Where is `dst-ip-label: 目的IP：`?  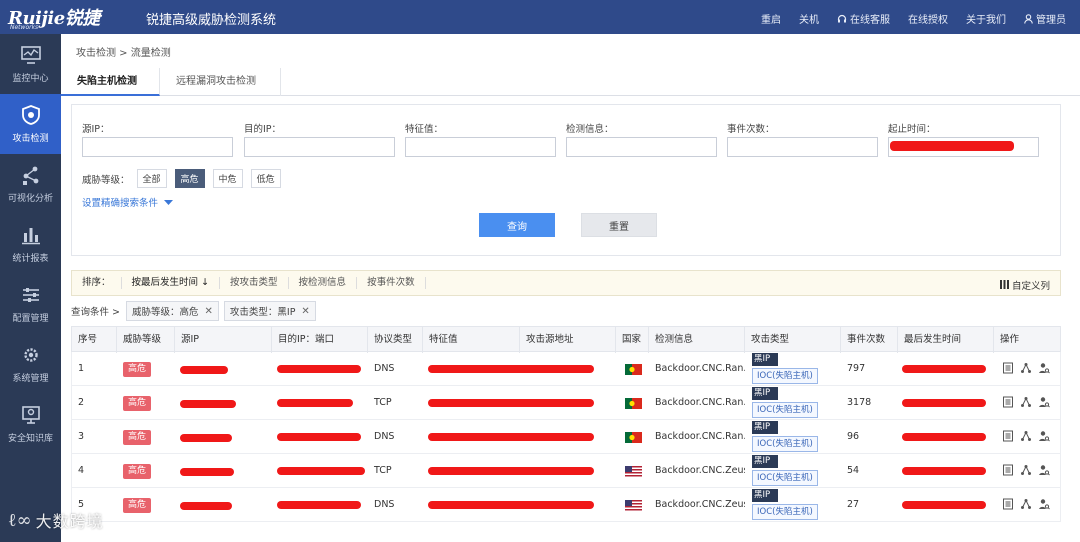 dst-ip-label: 目的IP： is located at coordinates (263, 129).